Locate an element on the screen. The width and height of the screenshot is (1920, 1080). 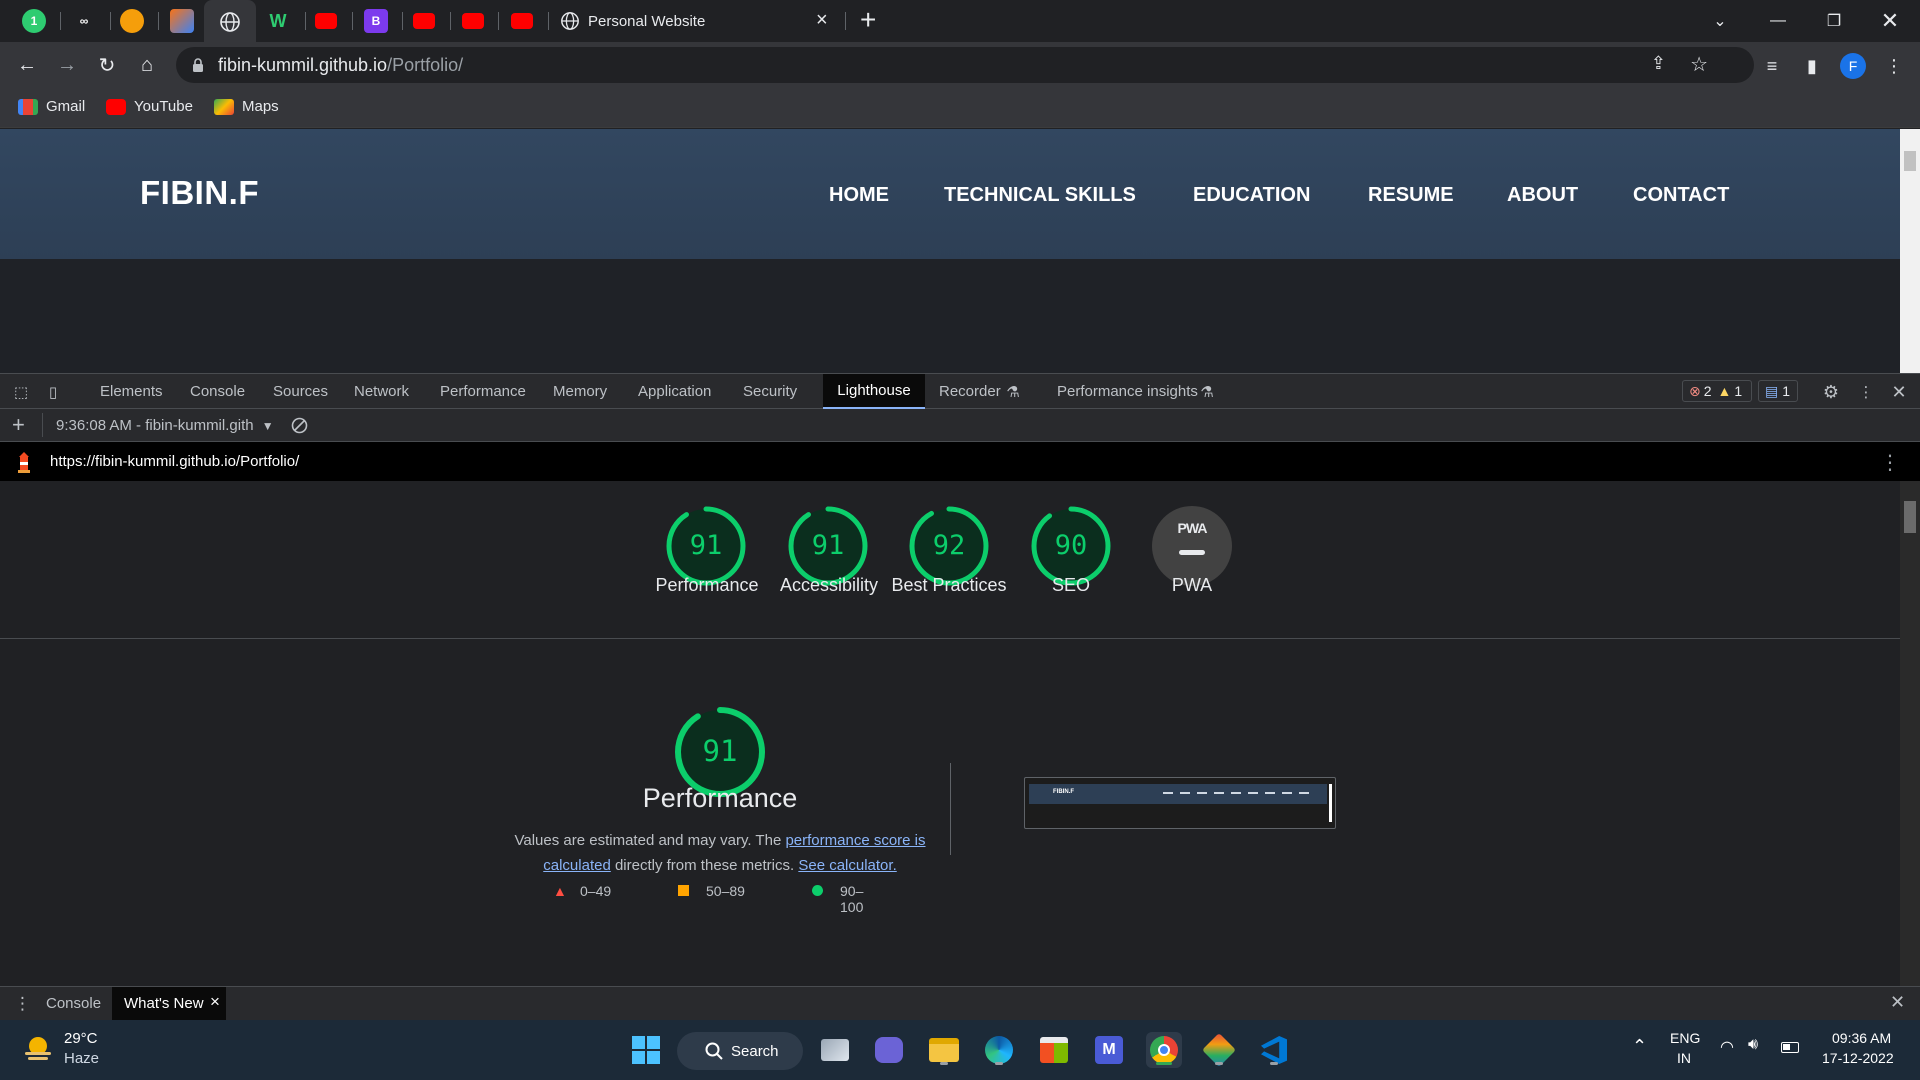
chrome-button is located at coordinates (1164, 1050).